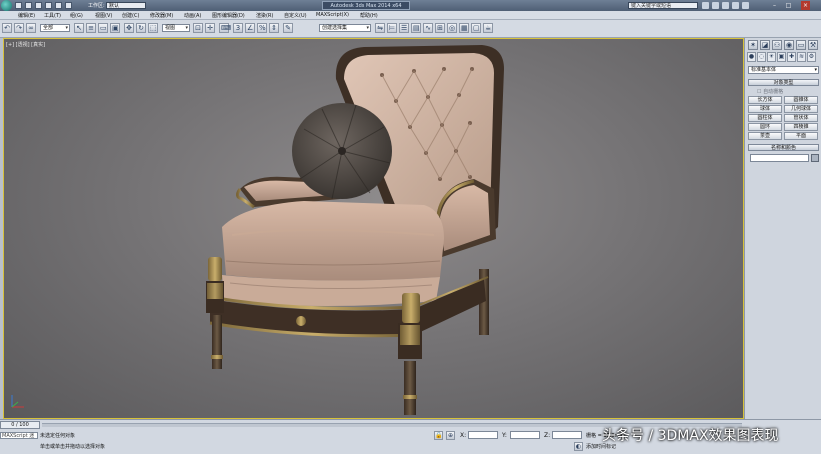  What do you see at coordinates (225, 28) in the screenshot?
I see `keyboard-shortcut-icon: ⌨` at bounding box center [225, 28].